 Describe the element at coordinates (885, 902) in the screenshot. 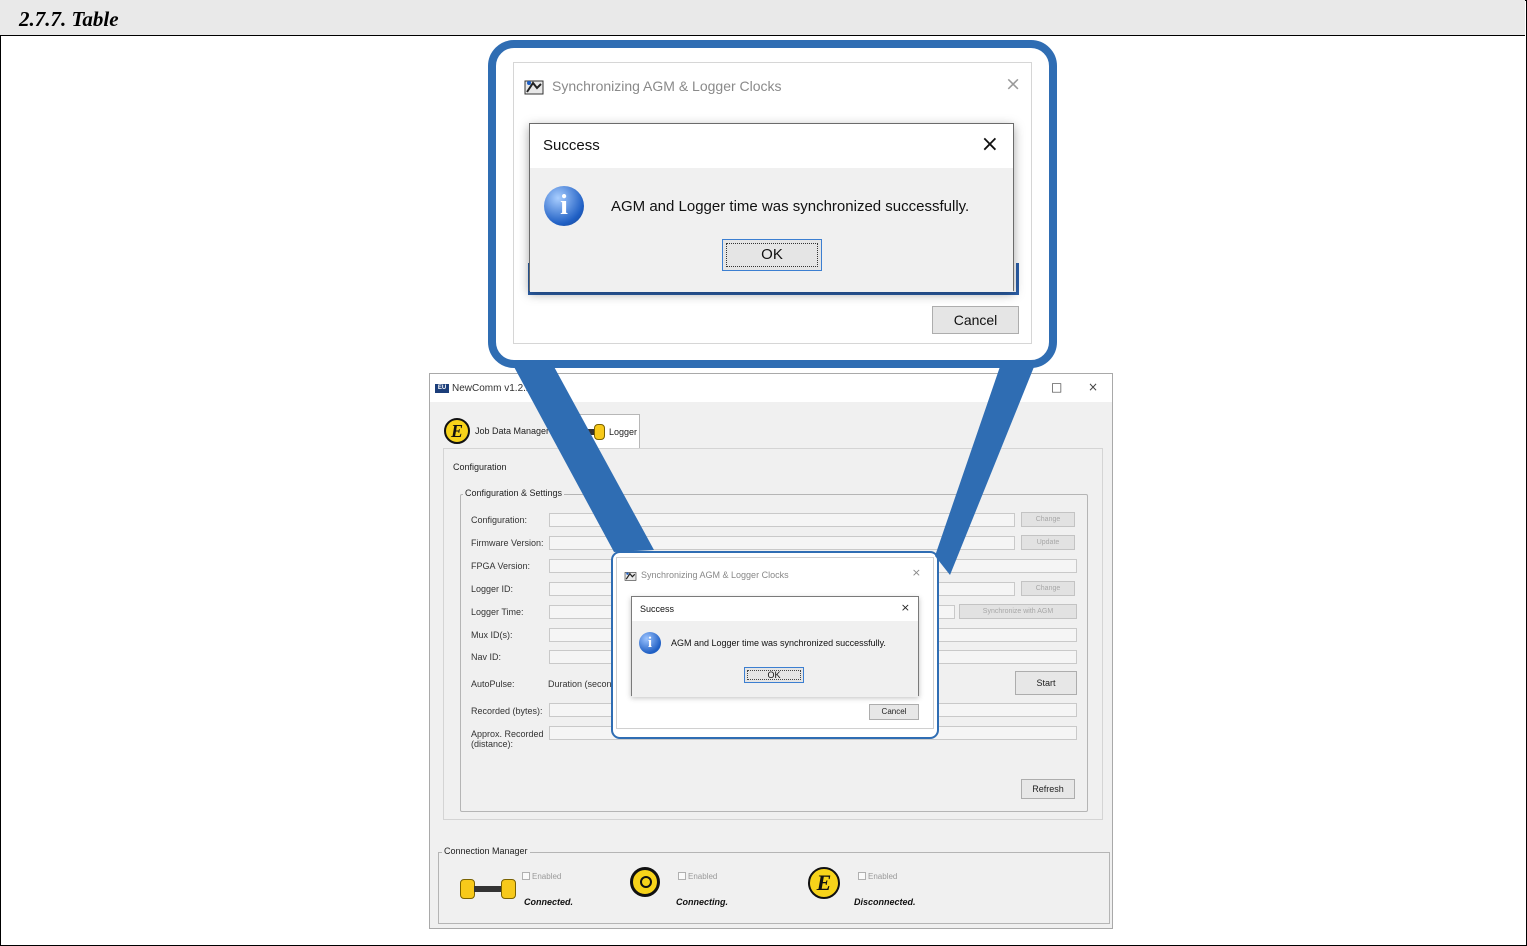

I see `job-data-status: Disconnected.` at that location.